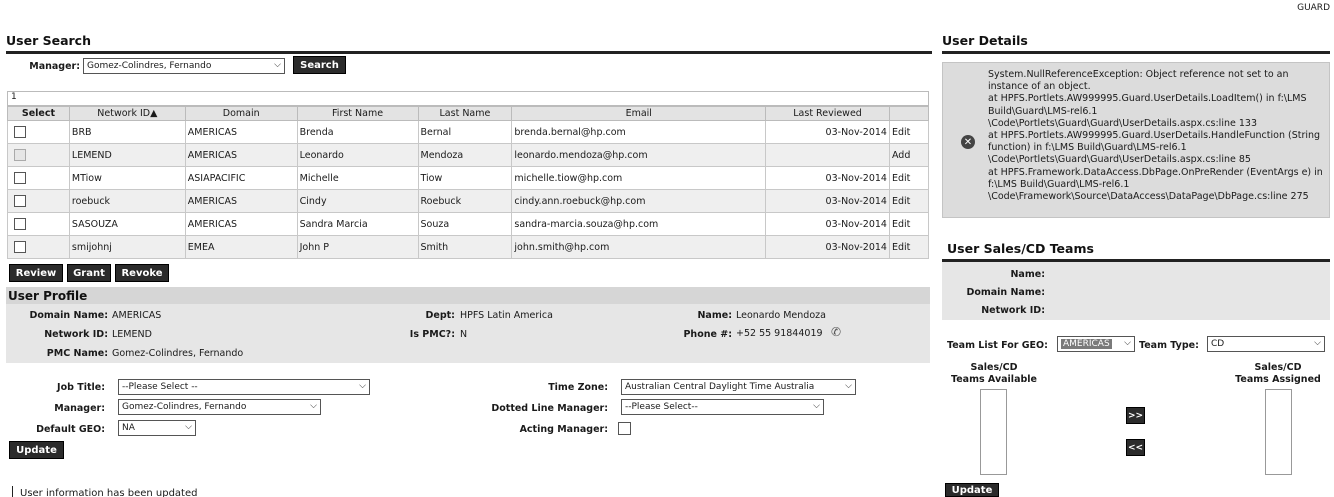 The image size is (1334, 497). What do you see at coordinates (909, 155) in the screenshot?
I see `add-link: Add` at bounding box center [909, 155].